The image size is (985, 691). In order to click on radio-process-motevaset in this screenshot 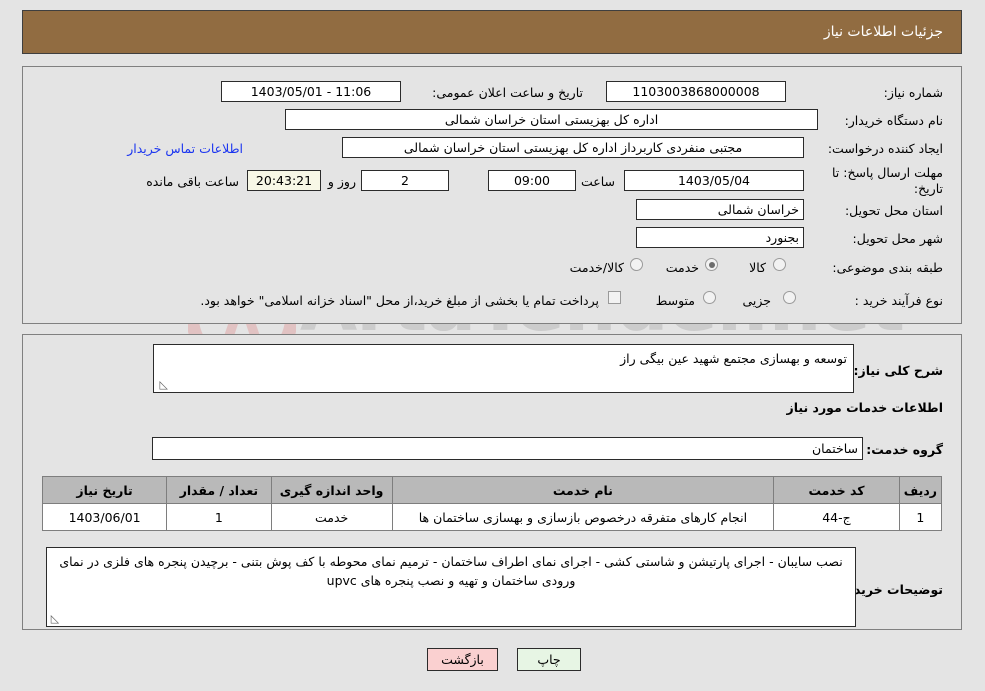, I will do `click(709, 297)`.